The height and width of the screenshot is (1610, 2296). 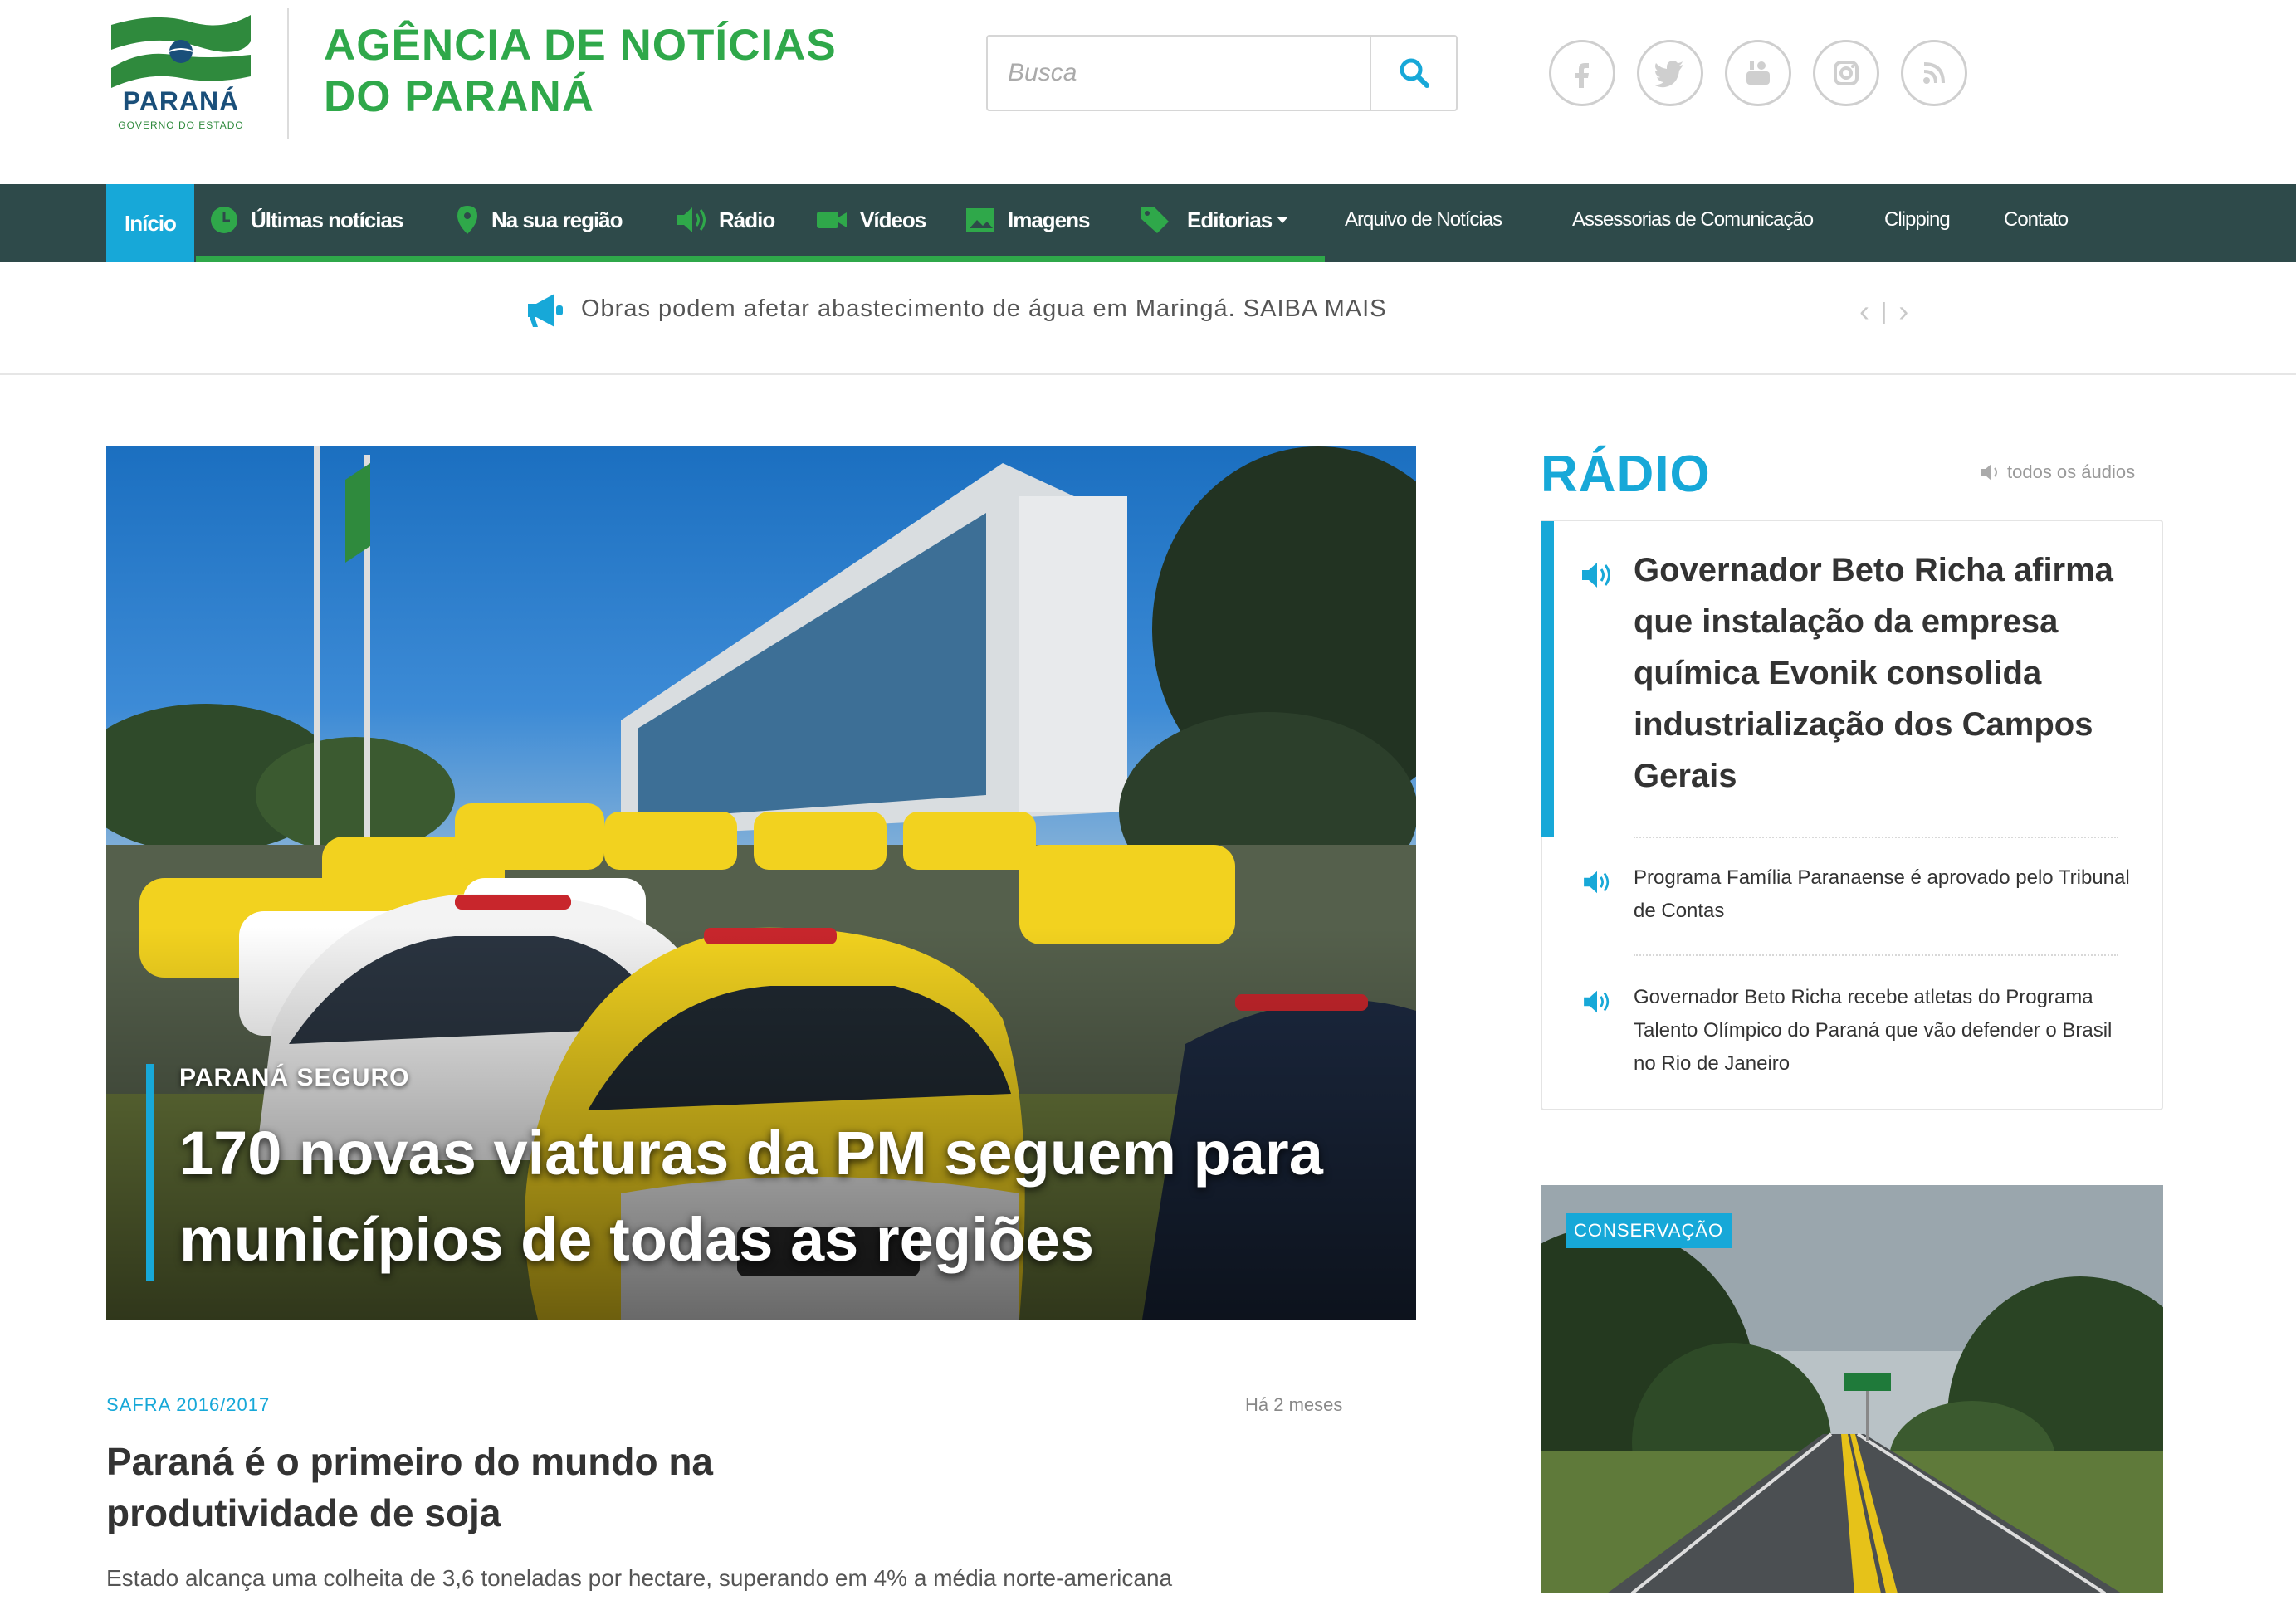 I want to click on ticker-next-button: ›, so click(x=1903, y=312).